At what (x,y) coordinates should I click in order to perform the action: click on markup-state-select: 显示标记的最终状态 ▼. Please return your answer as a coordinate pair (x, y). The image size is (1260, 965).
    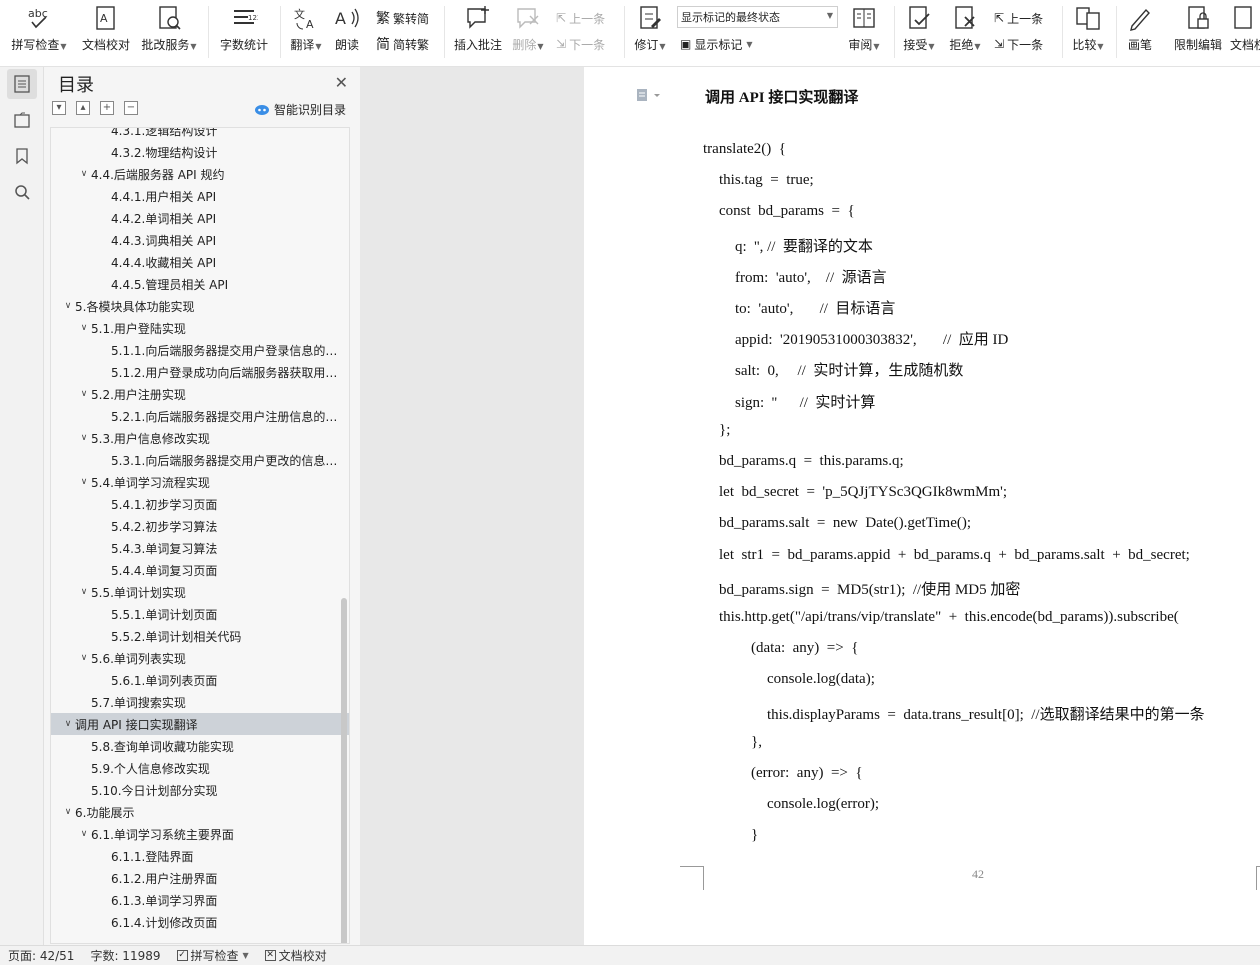
    Looking at the image, I should click on (757, 17).